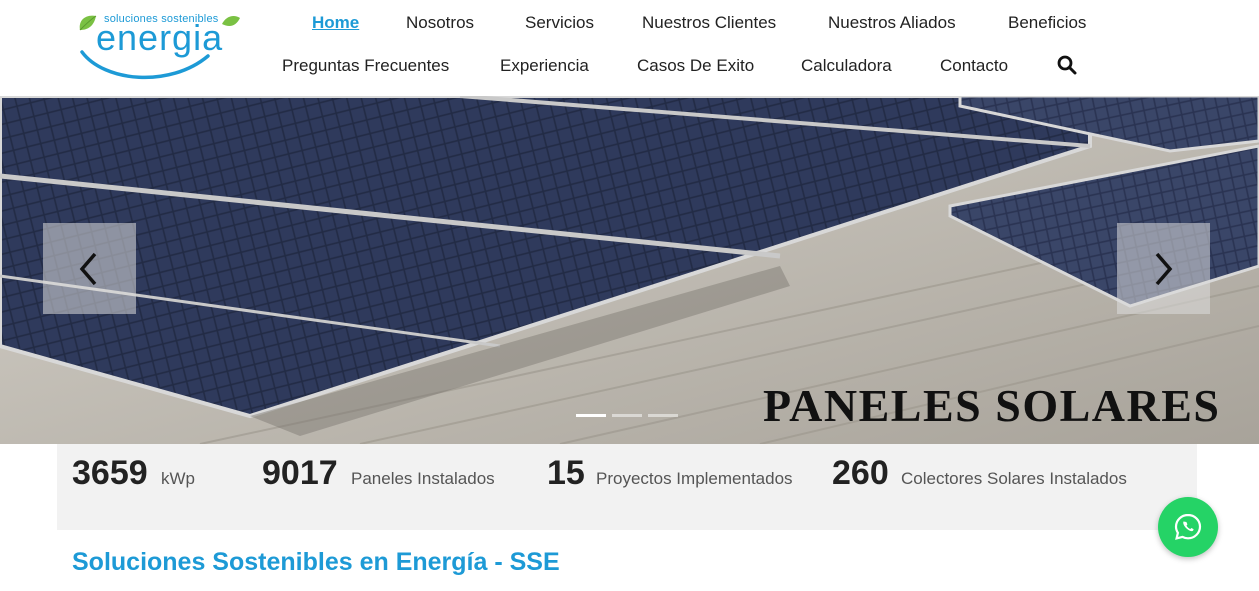  What do you see at coordinates (316, 562) in the screenshot?
I see `section-title: Soluciones Sostenibles en Energía - SSE` at bounding box center [316, 562].